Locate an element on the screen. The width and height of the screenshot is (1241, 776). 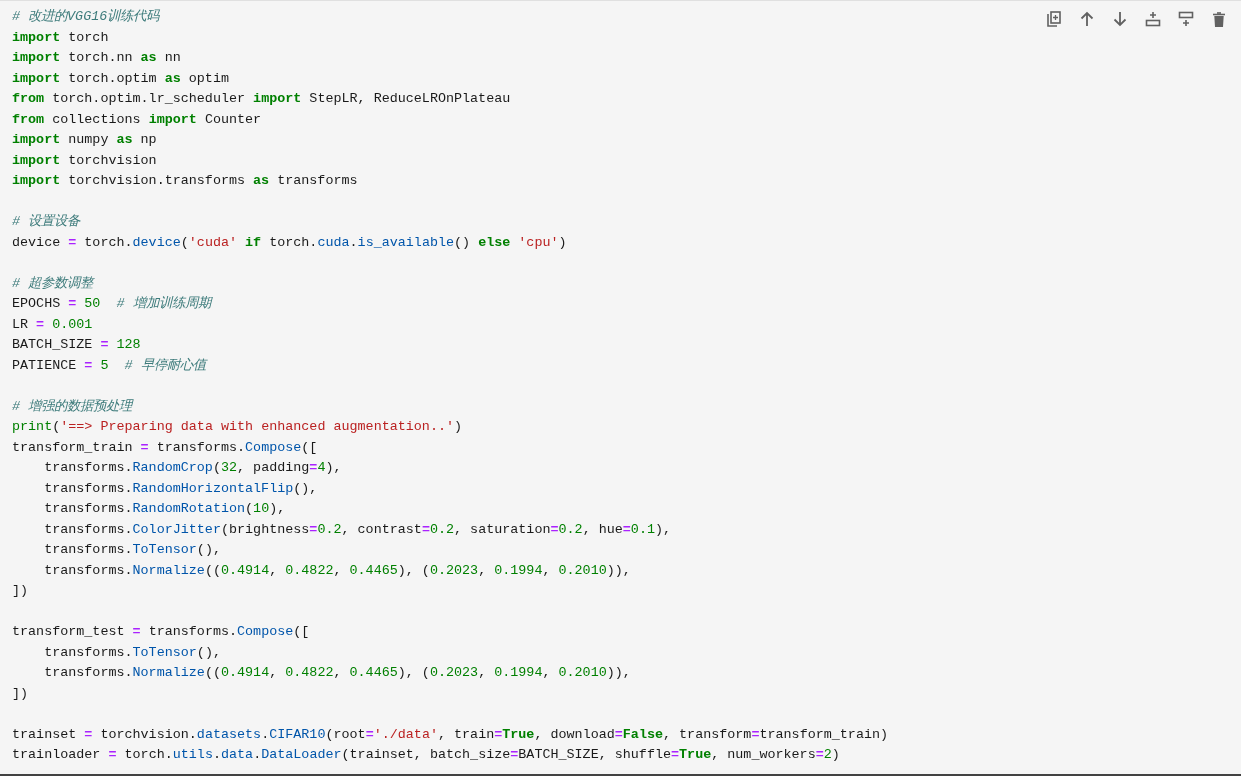
code-line: # 设置设备 is located at coordinates (46, 222).